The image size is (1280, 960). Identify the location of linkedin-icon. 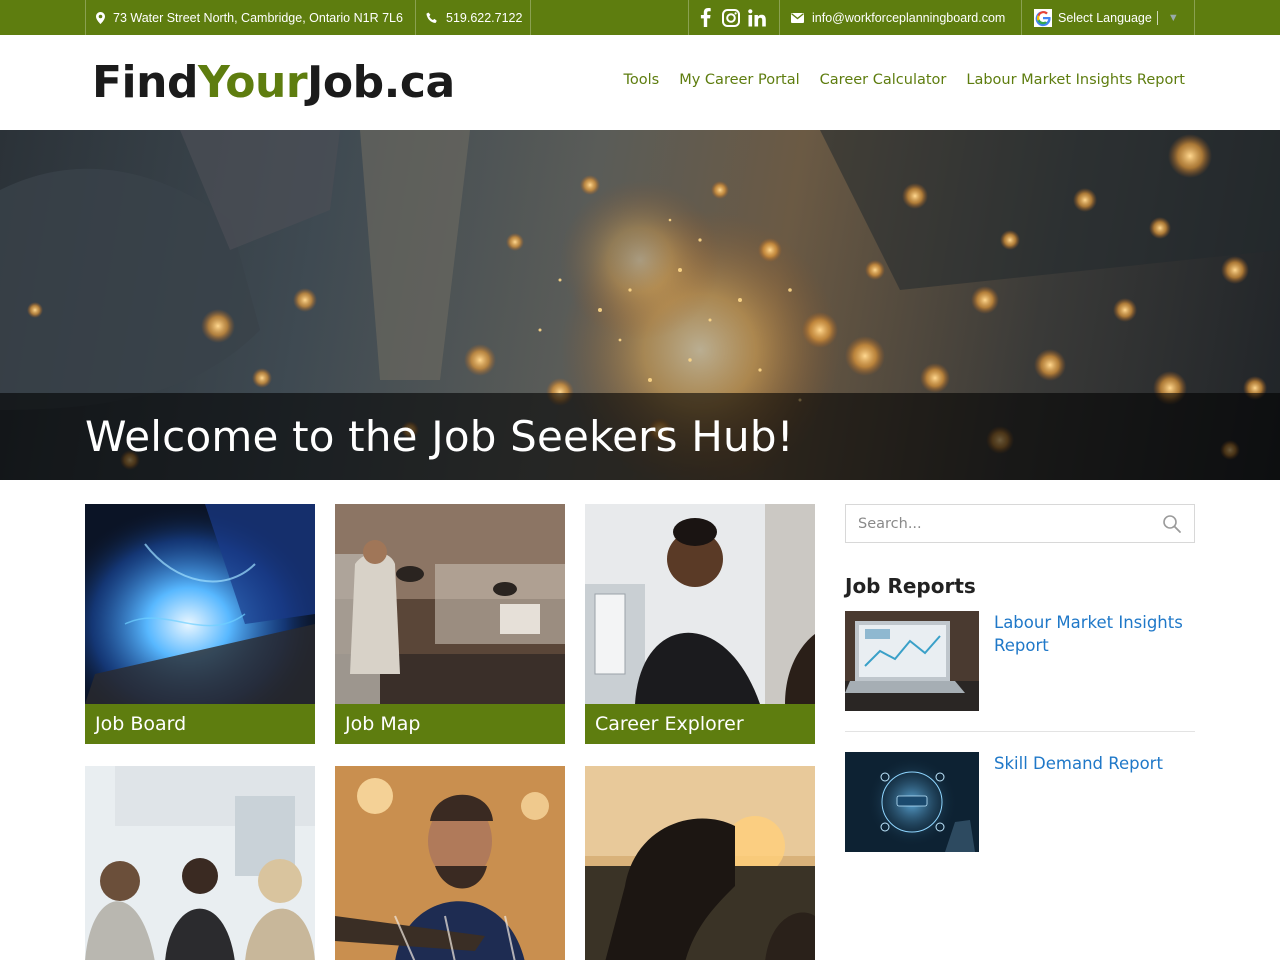
(757, 18).